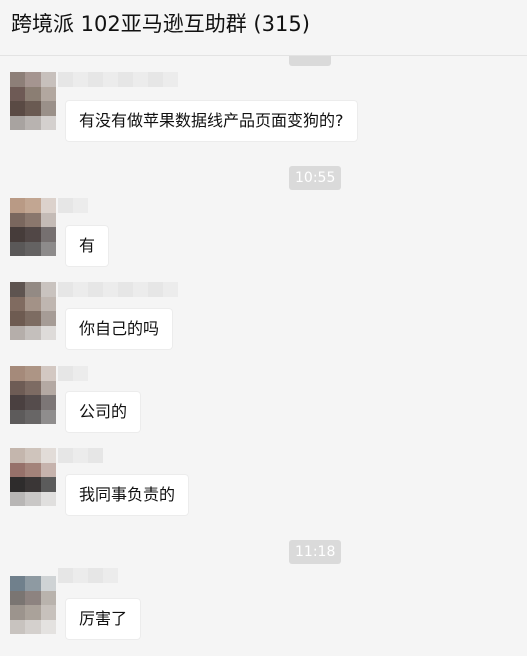 Image resolution: width=527 pixels, height=656 pixels. Describe the element at coordinates (119, 329) in the screenshot. I see `message-bubble: 你自己的吗` at that location.